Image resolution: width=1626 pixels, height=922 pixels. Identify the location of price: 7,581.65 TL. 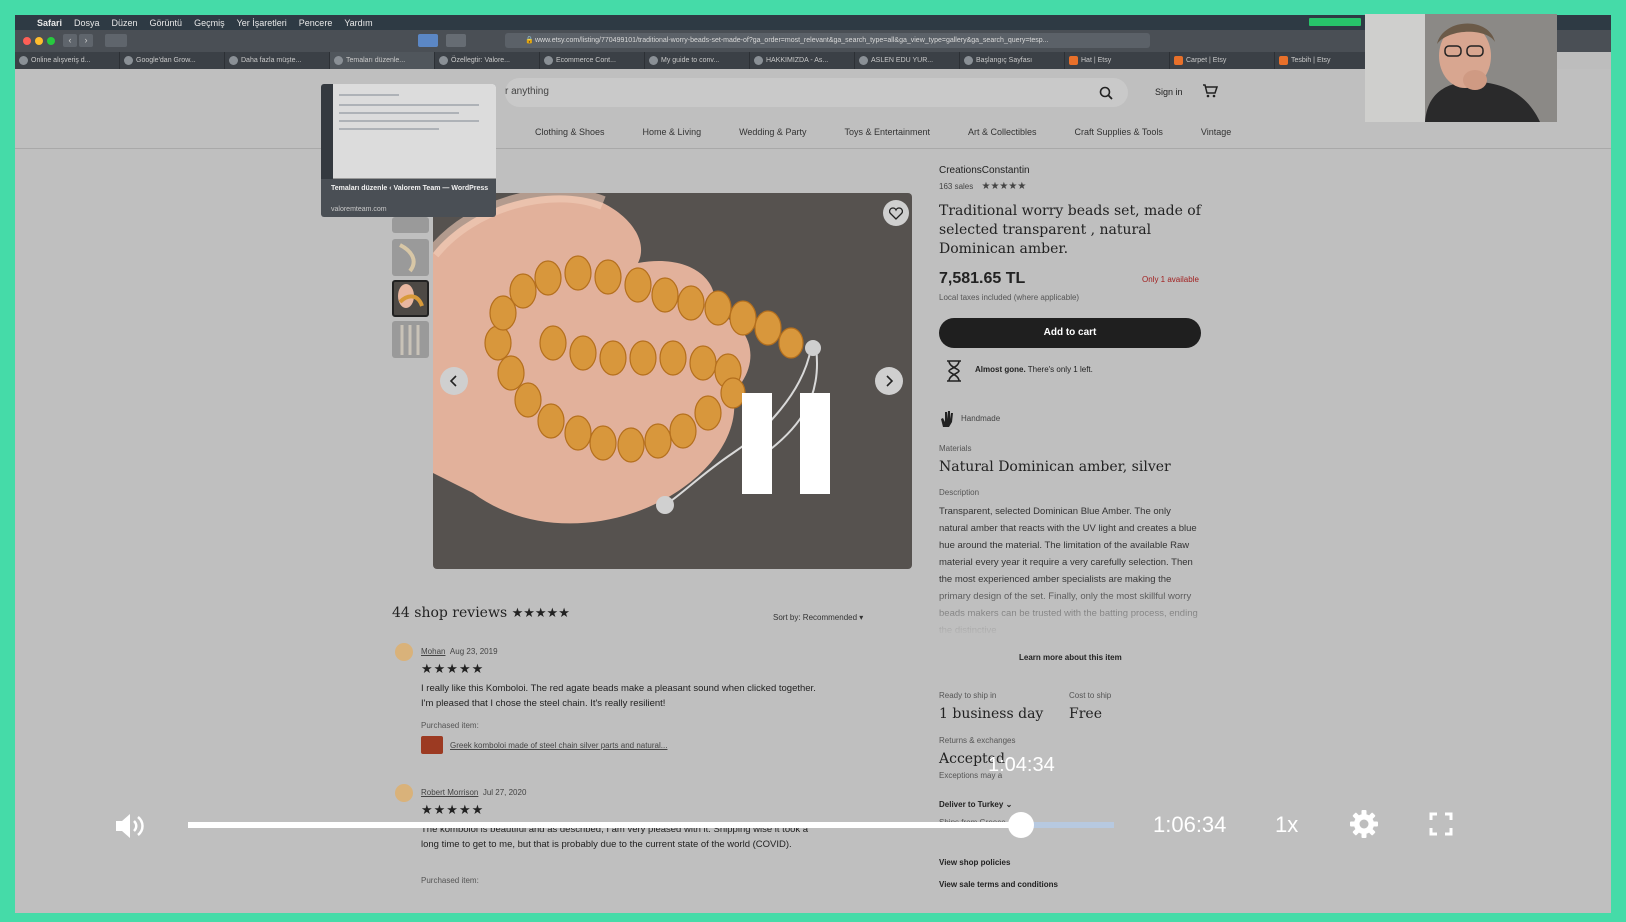
(982, 278).